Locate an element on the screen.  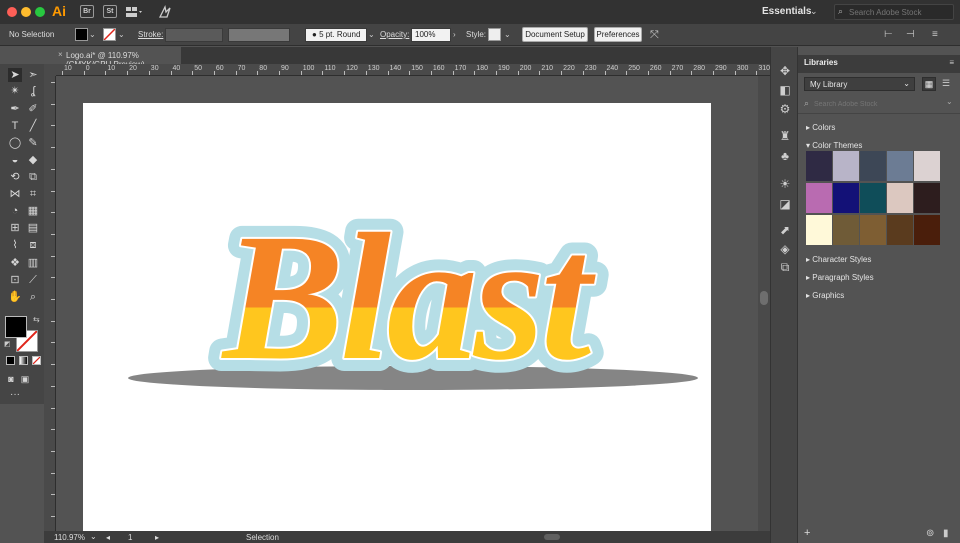
type-tool-icon: T is located at coordinates (15, 126).